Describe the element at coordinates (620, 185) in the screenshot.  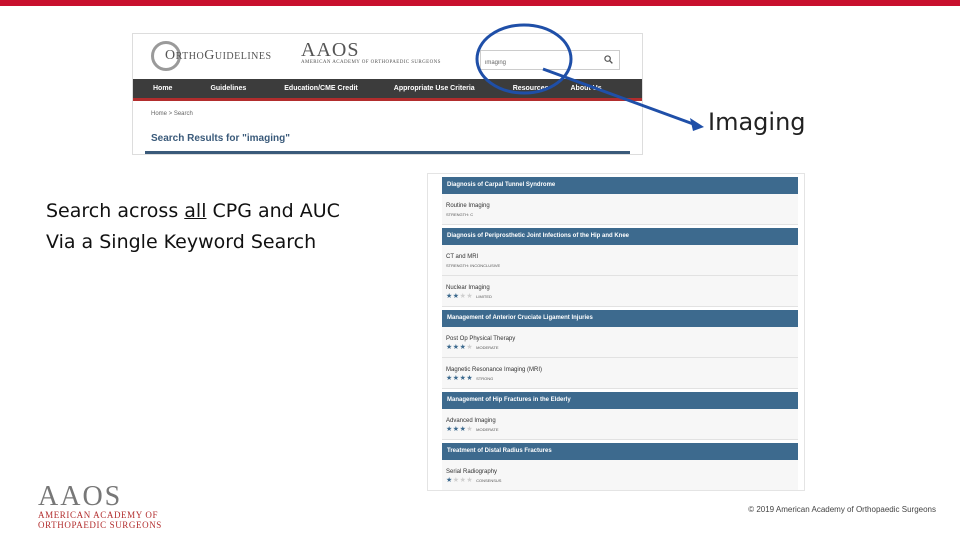
I see `result-group-heading: Diagnosis of Carpal Tunnel Syndrome` at that location.